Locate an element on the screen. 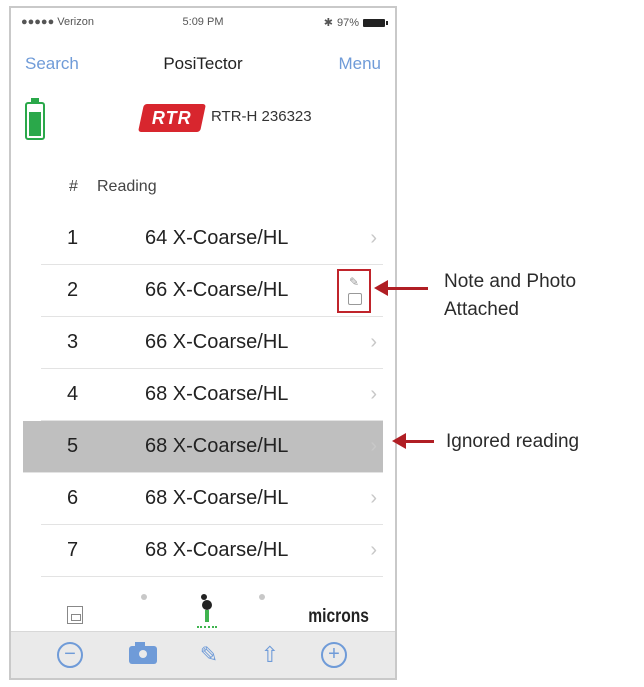  device-id: RTR-H 236323 is located at coordinates (261, 116).